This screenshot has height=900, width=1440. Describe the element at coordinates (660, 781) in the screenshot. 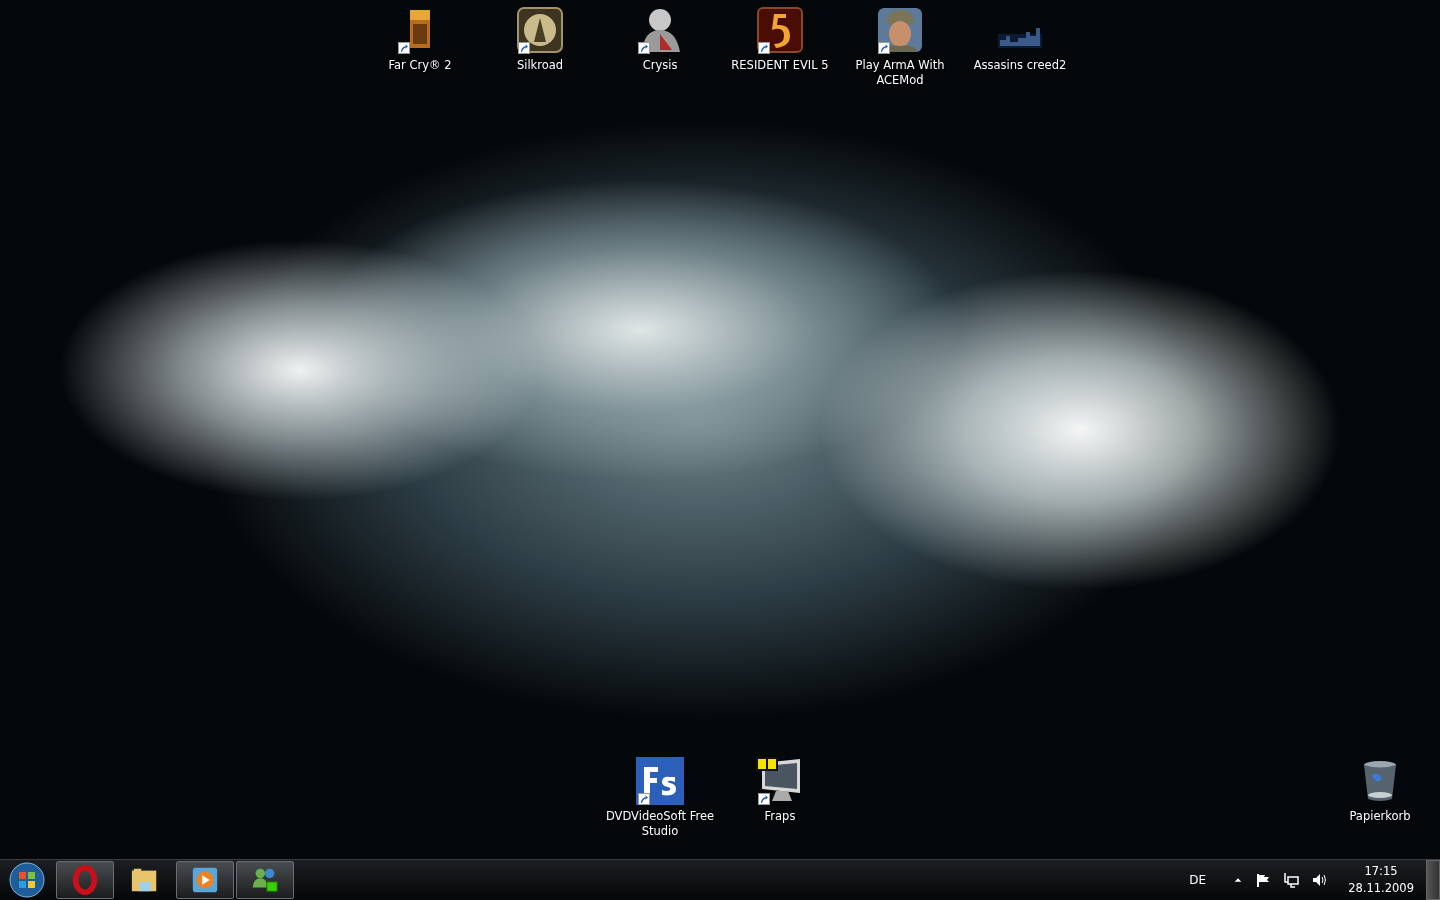

I see `fs-tile-icon` at that location.